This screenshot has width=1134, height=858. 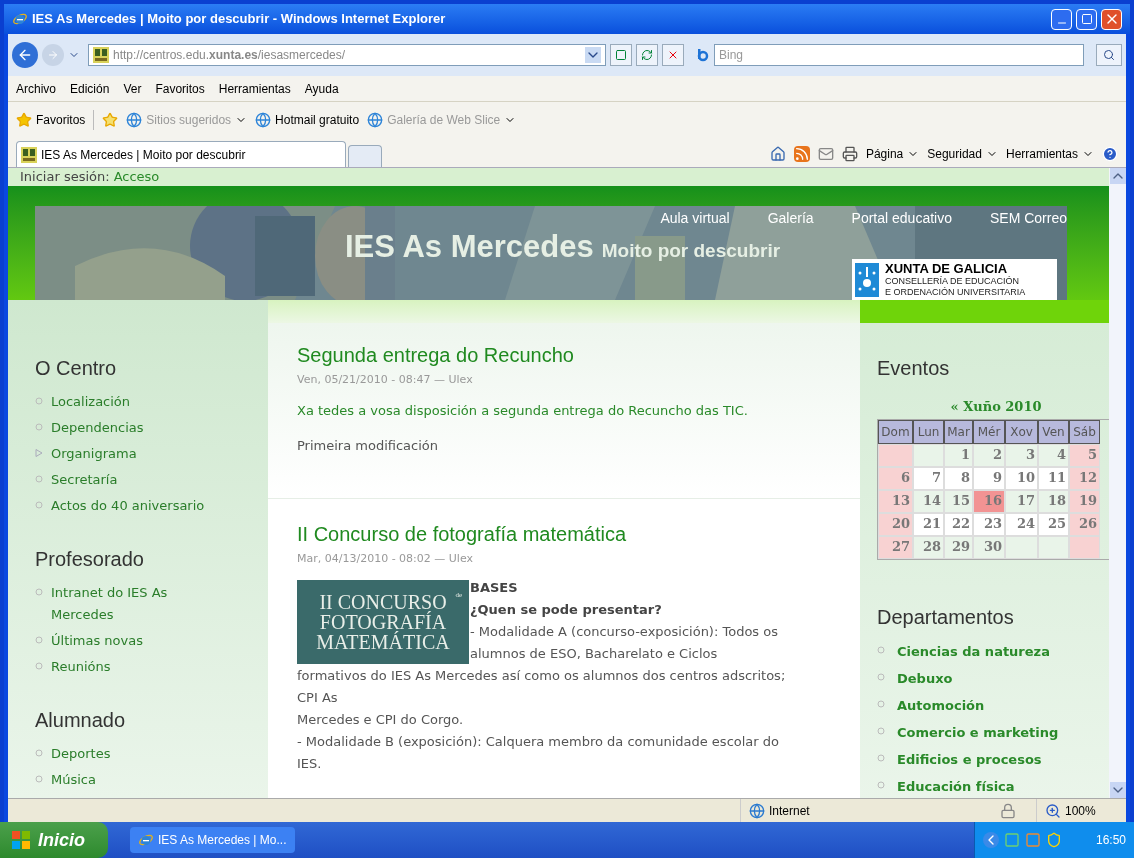 What do you see at coordinates (695, 218) in the screenshot?
I see `nav-link: Aula virtual` at bounding box center [695, 218].